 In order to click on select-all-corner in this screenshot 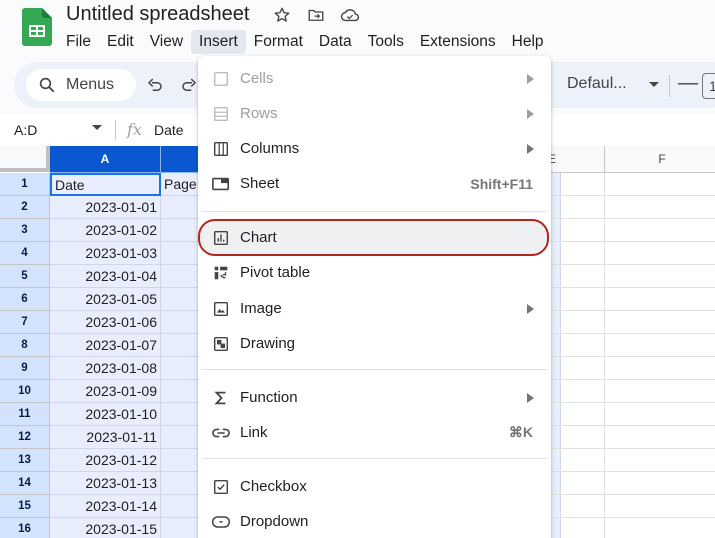, I will do `click(25, 159)`.